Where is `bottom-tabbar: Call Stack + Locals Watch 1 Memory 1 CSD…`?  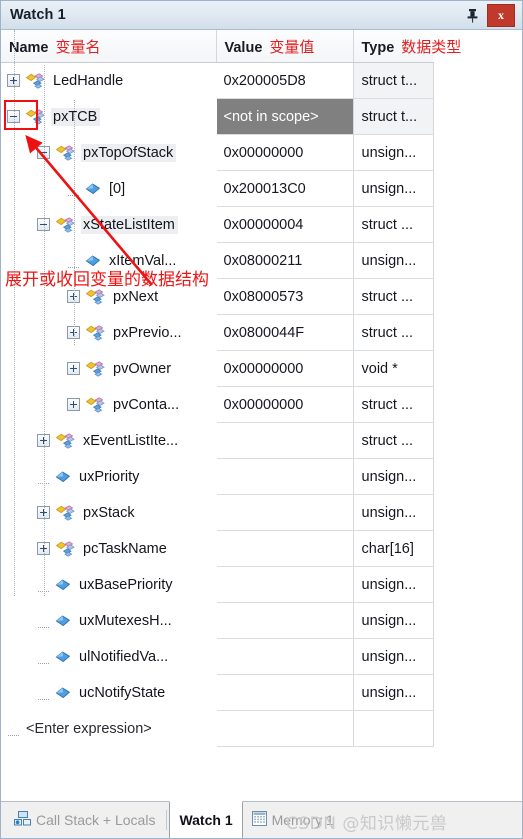 bottom-tabbar: Call Stack + Locals Watch 1 Memory 1 CSD… is located at coordinates (261, 819).